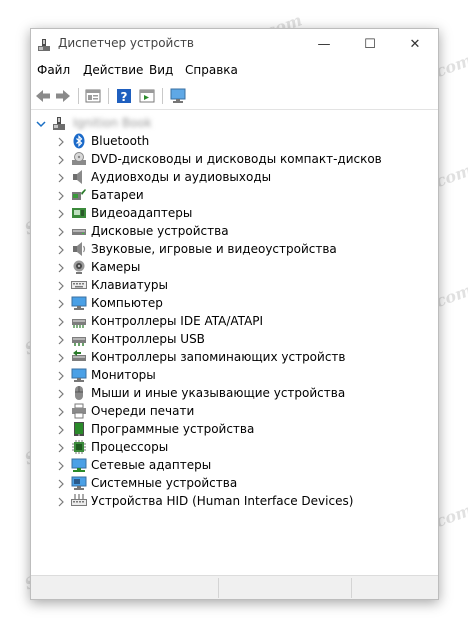  What do you see at coordinates (161, 70) in the screenshot?
I see `menu-view: Вид` at bounding box center [161, 70].